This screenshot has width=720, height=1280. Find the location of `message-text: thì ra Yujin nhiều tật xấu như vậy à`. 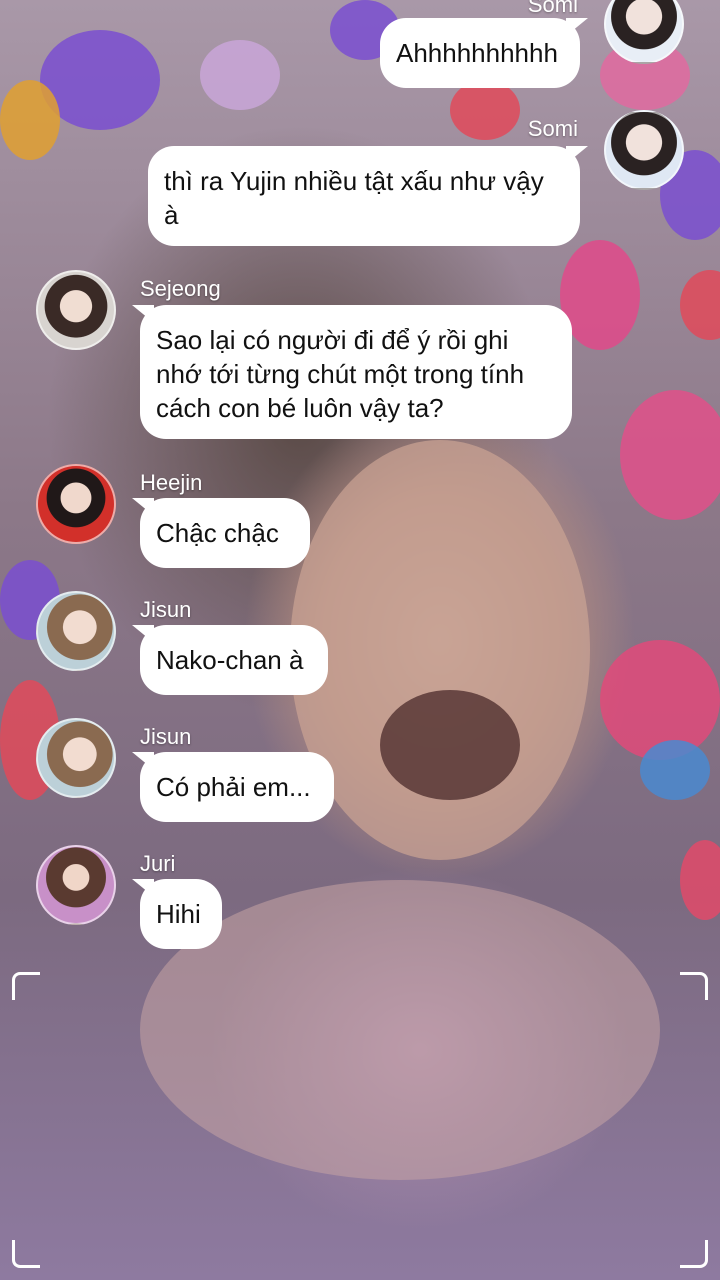

message-text: thì ra Yujin nhiều tật xấu như vậy à is located at coordinates (354, 198).